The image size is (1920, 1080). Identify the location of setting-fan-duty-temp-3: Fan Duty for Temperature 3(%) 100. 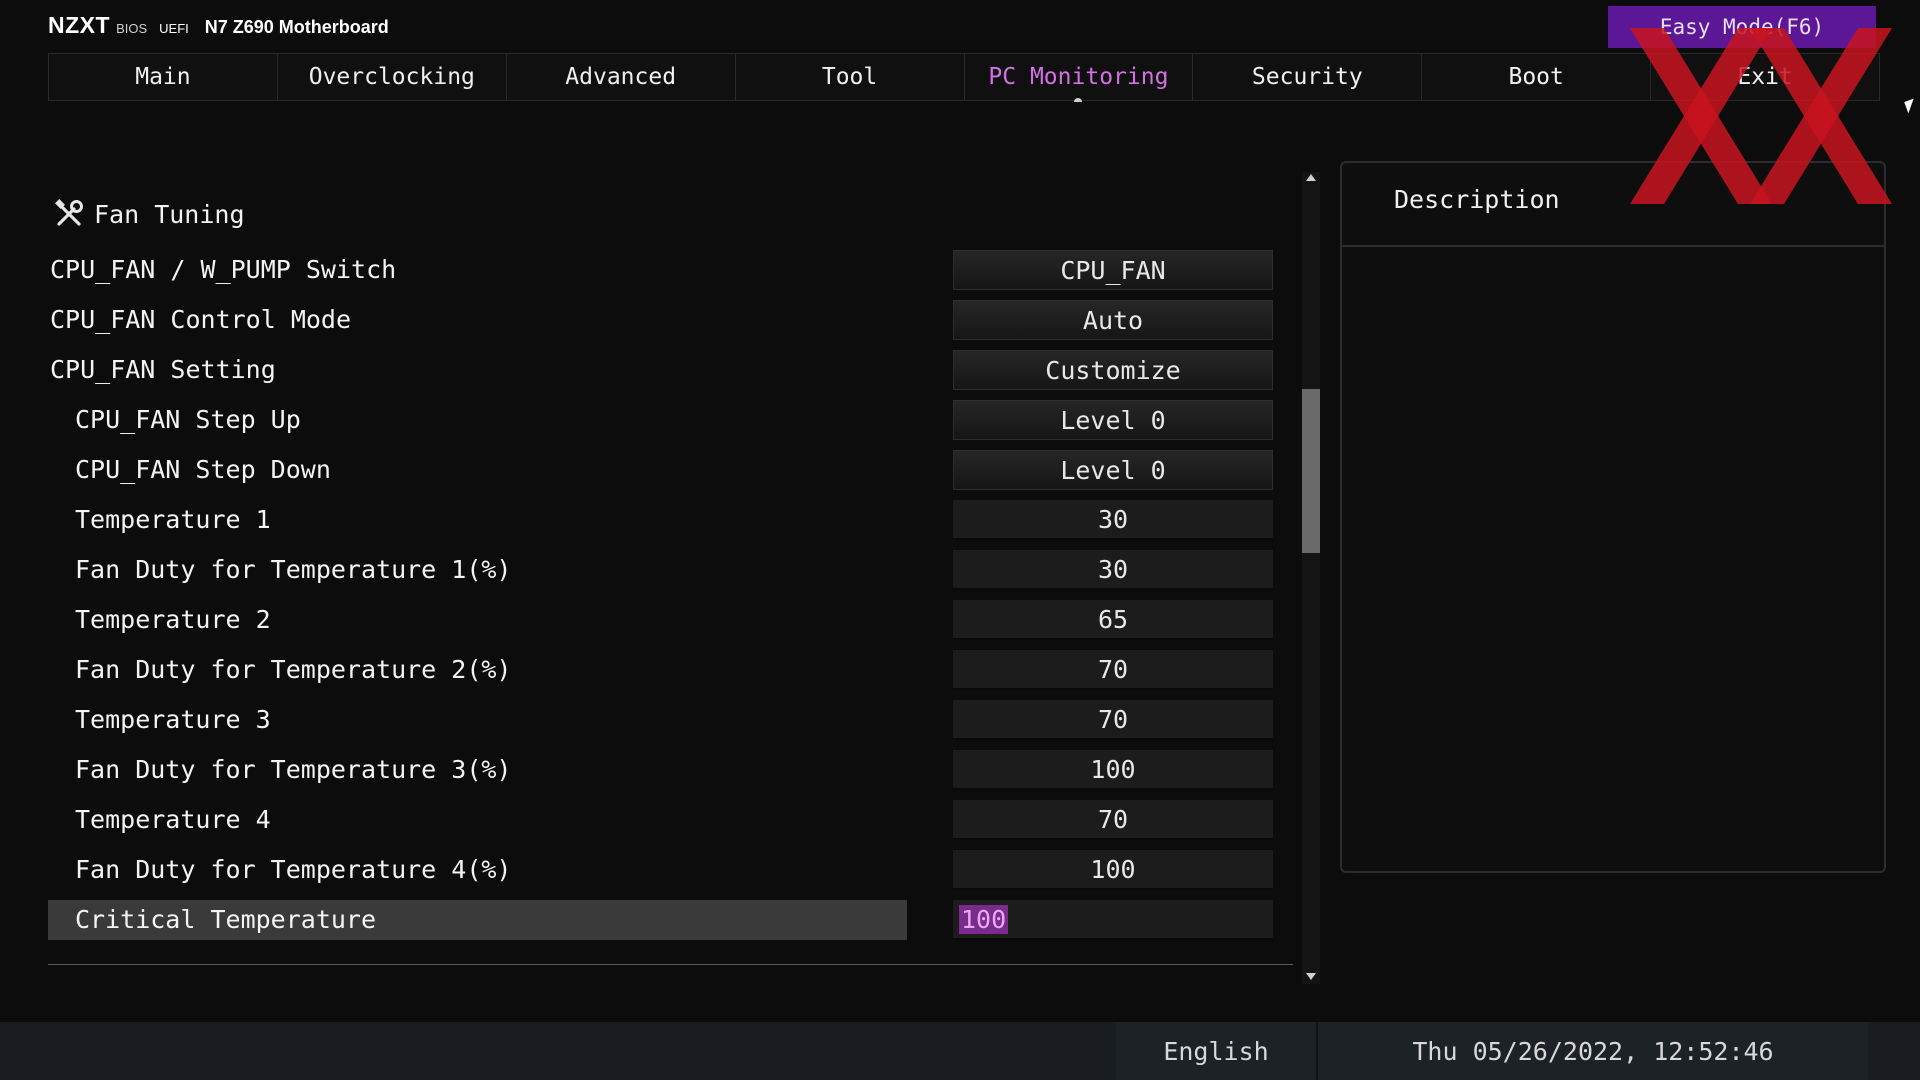
(660, 770).